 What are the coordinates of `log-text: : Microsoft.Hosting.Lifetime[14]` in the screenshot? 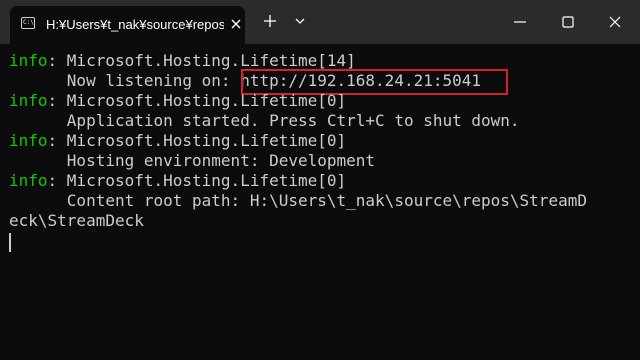 It's located at (201, 60).